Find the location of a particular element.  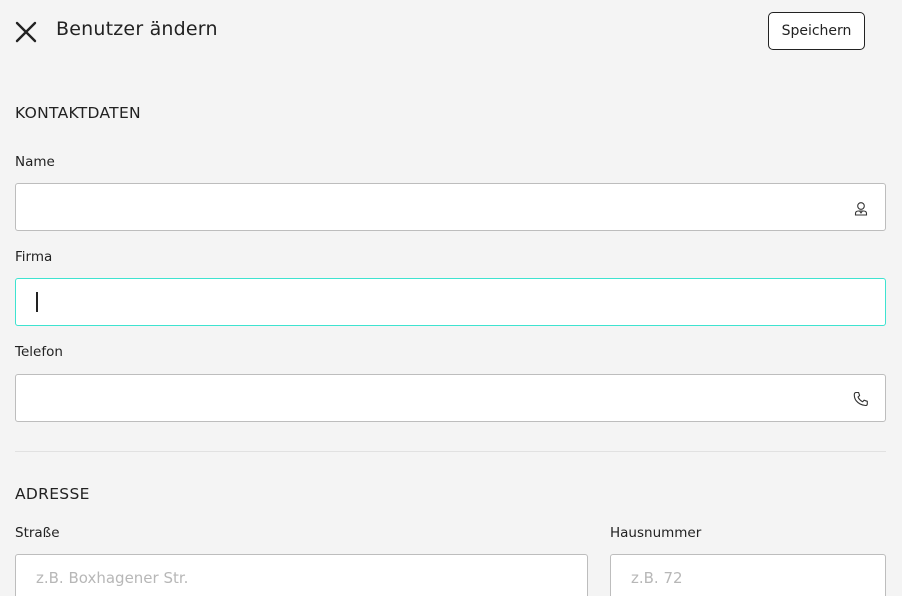

house-number-field-container is located at coordinates (748, 575).